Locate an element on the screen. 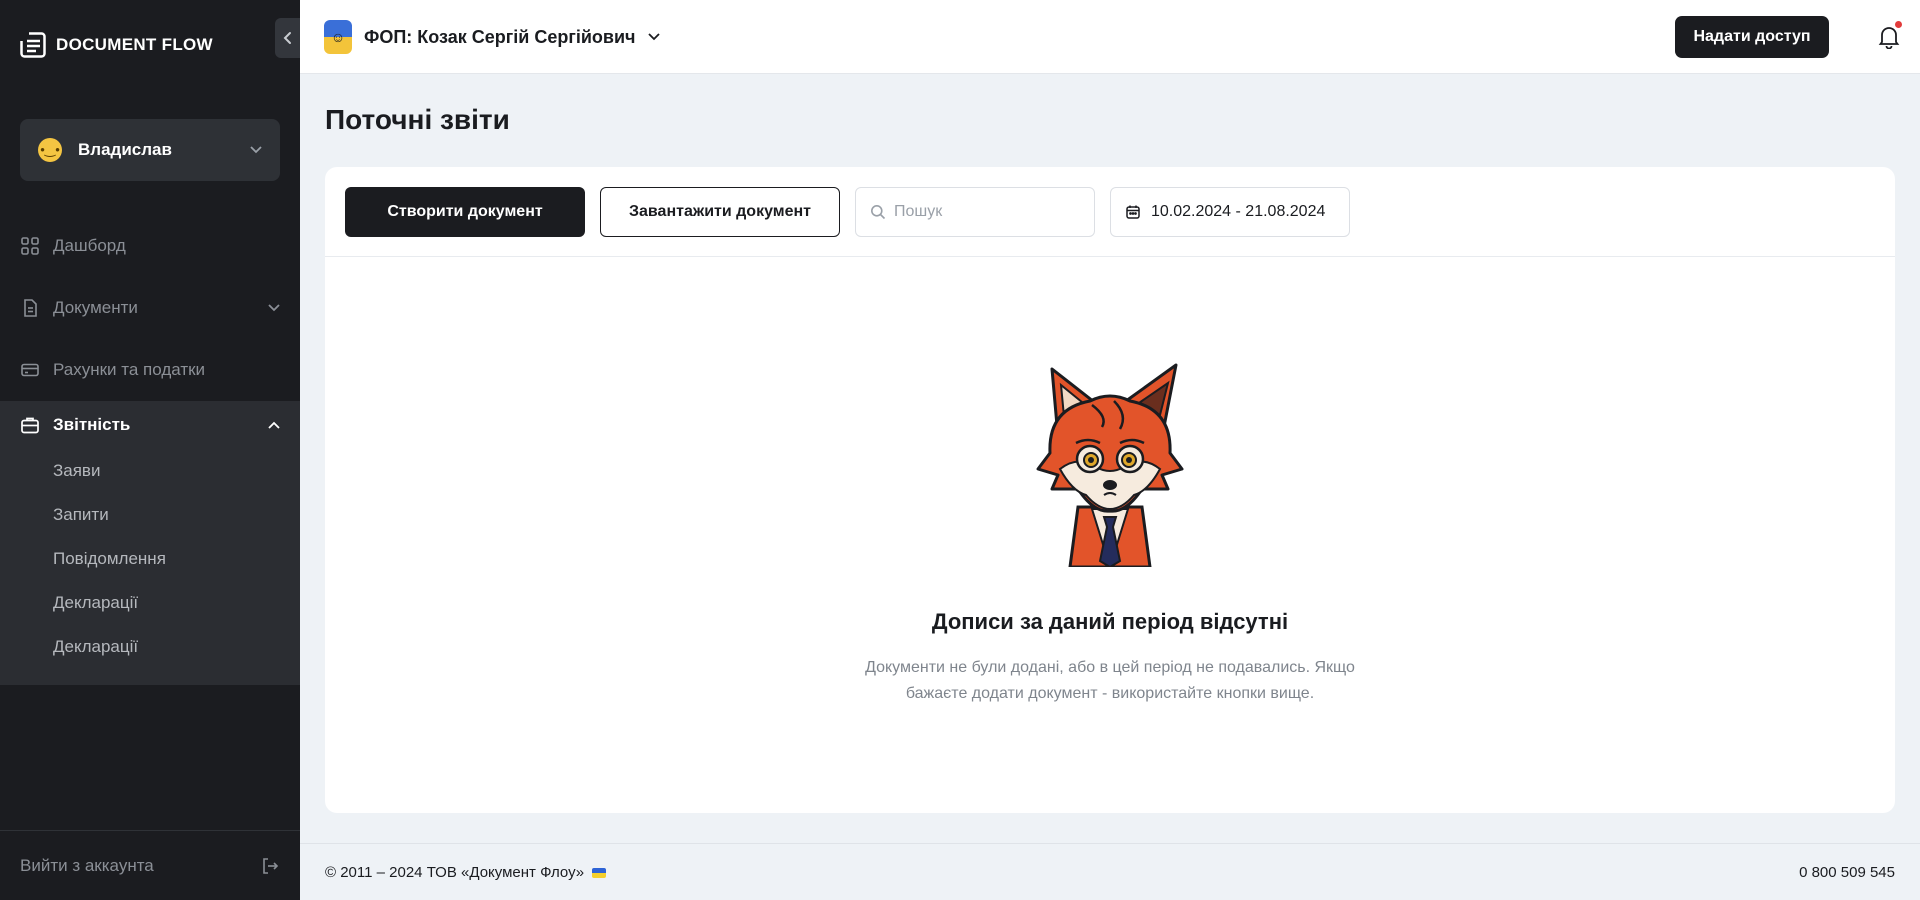  sidebar-item-accounts-taxes: Рахунки та податки is located at coordinates (150, 370).